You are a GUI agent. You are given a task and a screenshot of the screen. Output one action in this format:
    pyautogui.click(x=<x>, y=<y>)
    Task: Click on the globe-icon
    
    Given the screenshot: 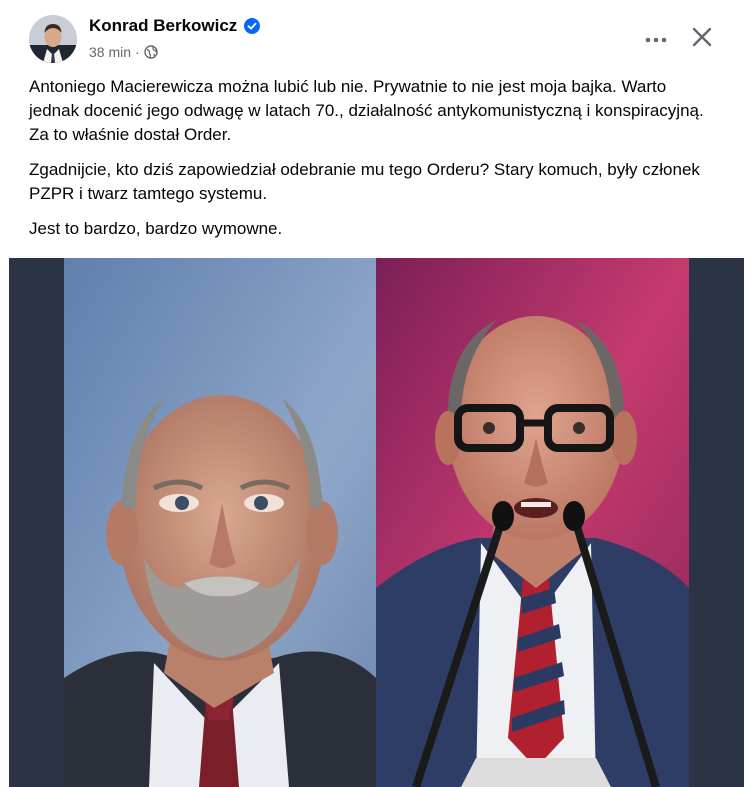 What is the action you would take?
    pyautogui.click(x=151, y=52)
    